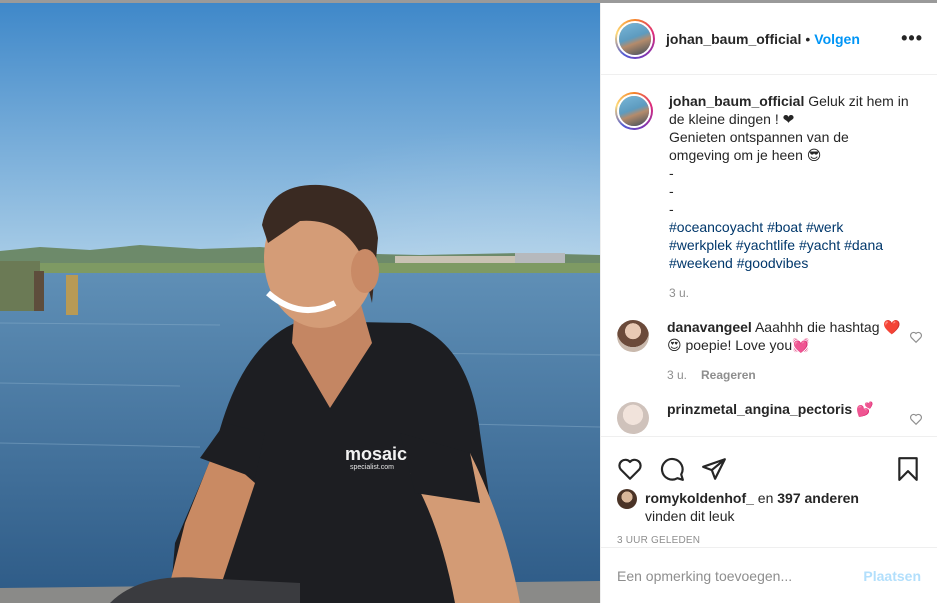 The height and width of the screenshot is (603, 937). I want to click on commenter-username: prinzmetal_angina_pectoris, so click(759, 409).